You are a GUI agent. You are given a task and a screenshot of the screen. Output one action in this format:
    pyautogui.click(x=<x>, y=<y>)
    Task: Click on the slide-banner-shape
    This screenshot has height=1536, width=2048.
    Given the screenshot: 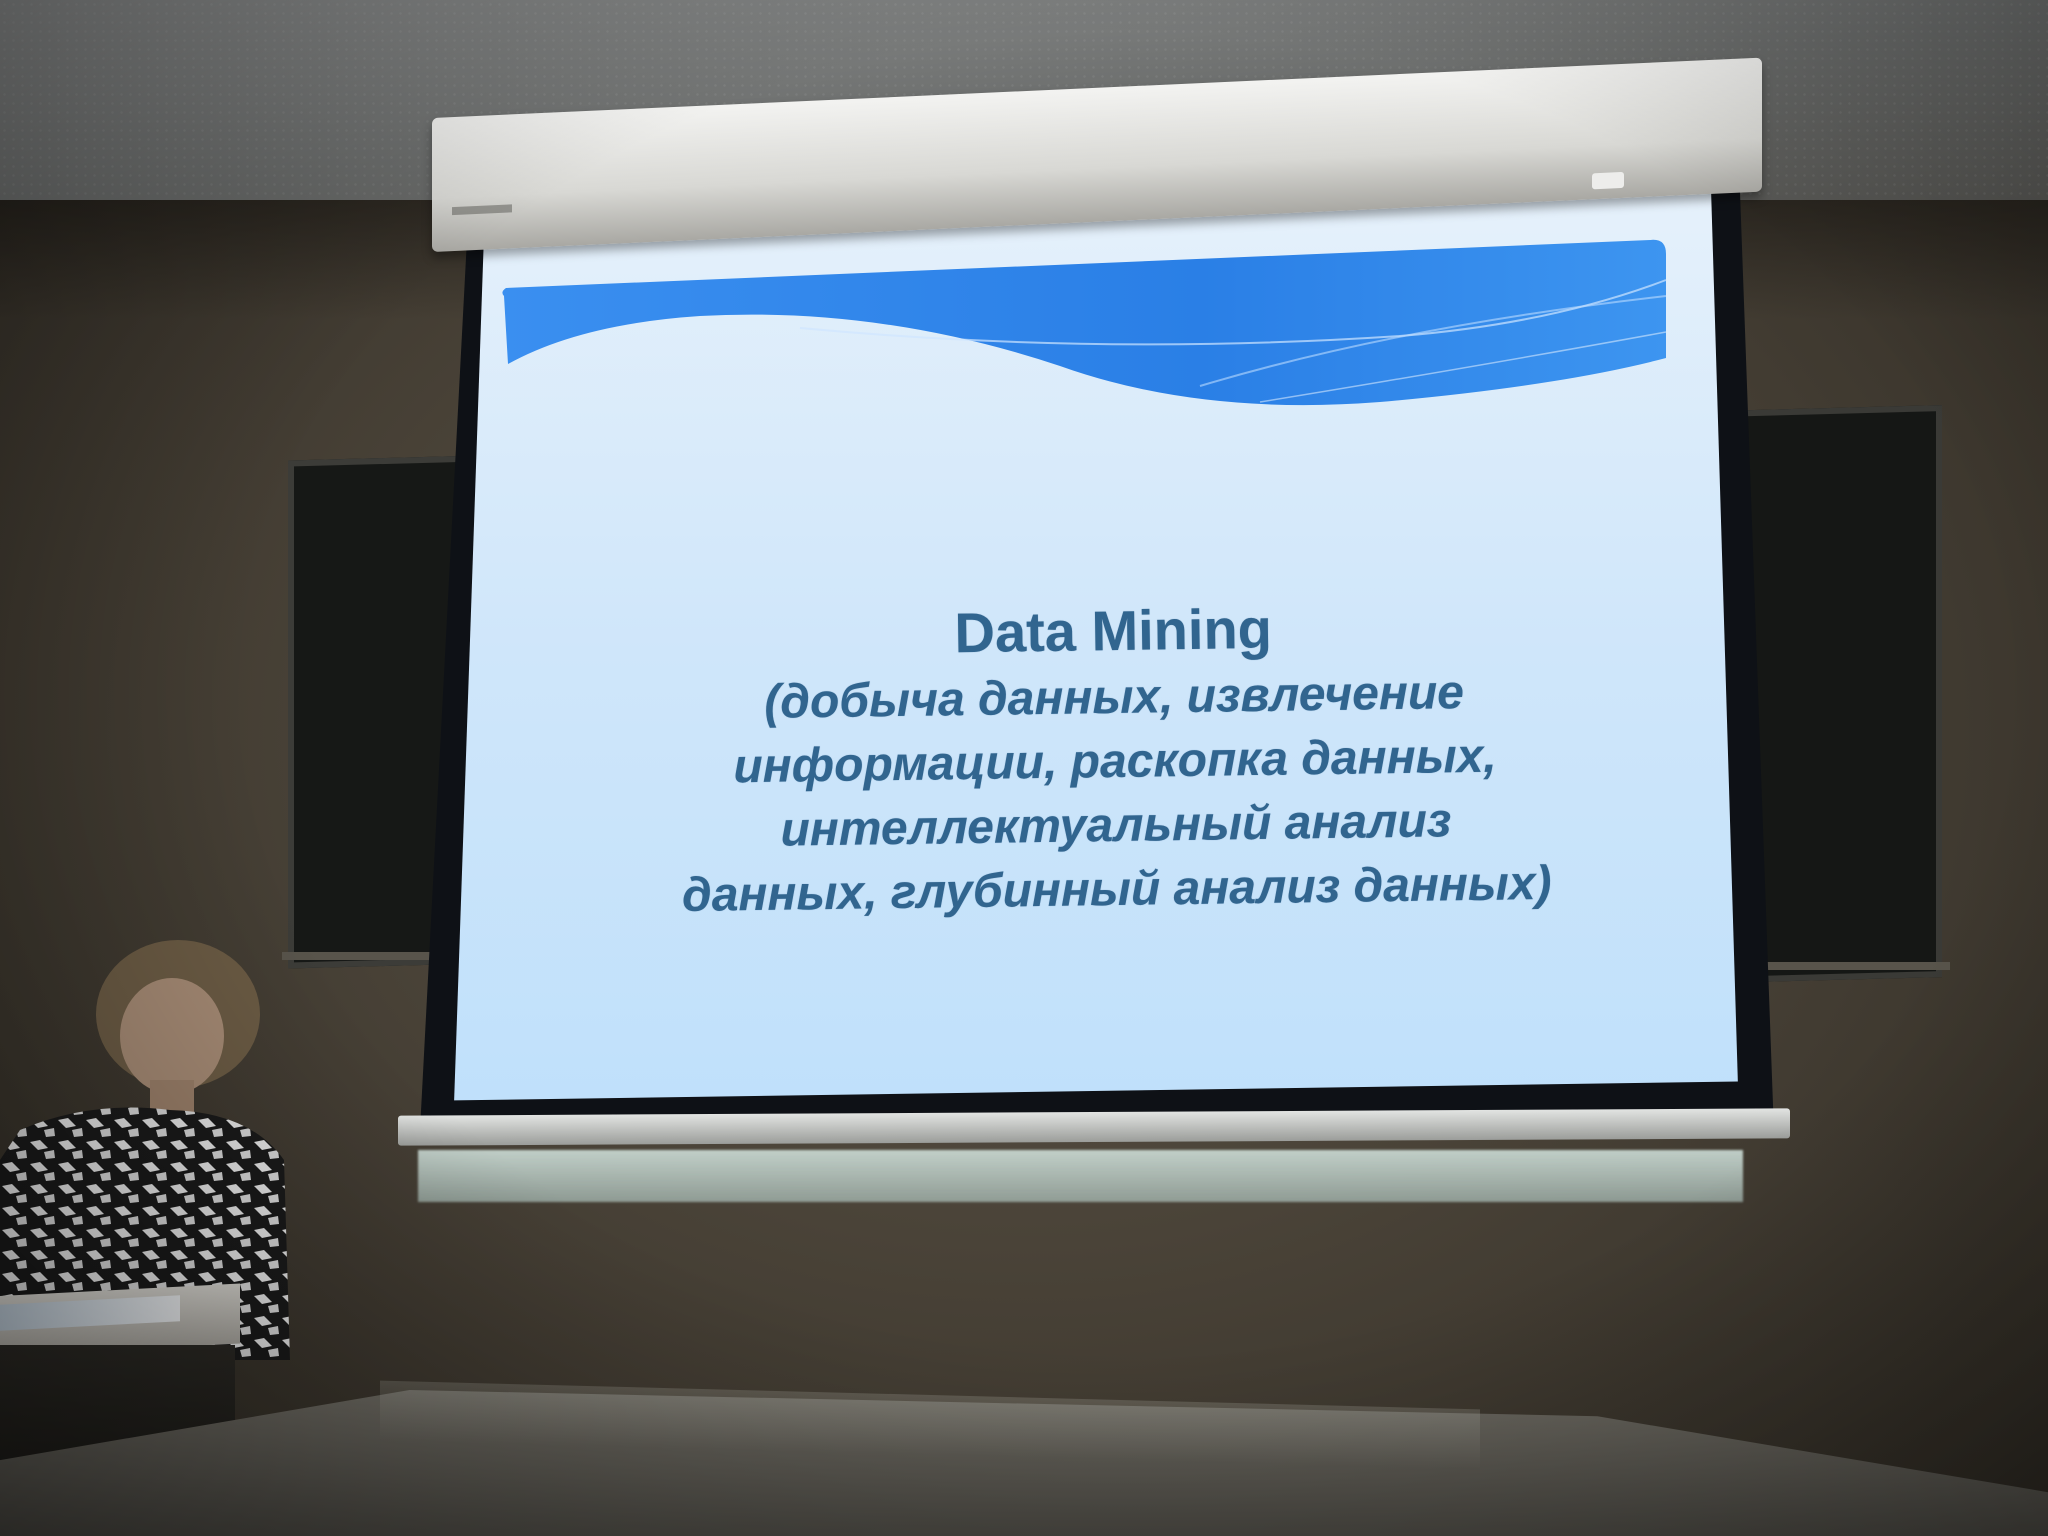 What is the action you would take?
    pyautogui.click(x=1084, y=322)
    